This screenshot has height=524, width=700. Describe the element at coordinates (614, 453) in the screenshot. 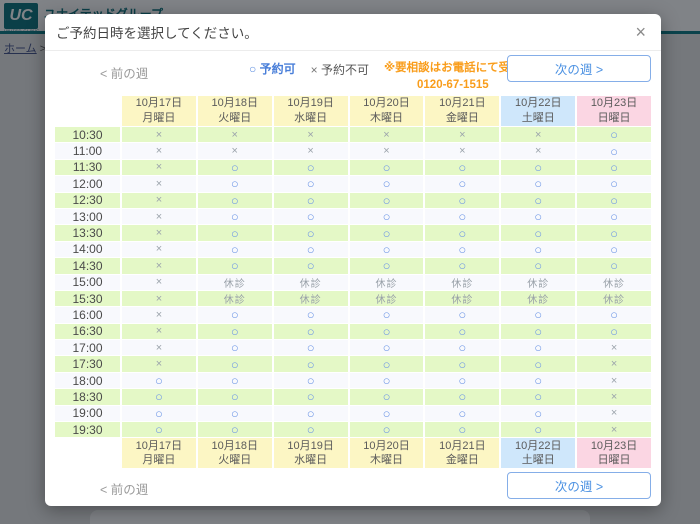

I see `day-header-bottom-6: 10月23日 日曜日` at that location.